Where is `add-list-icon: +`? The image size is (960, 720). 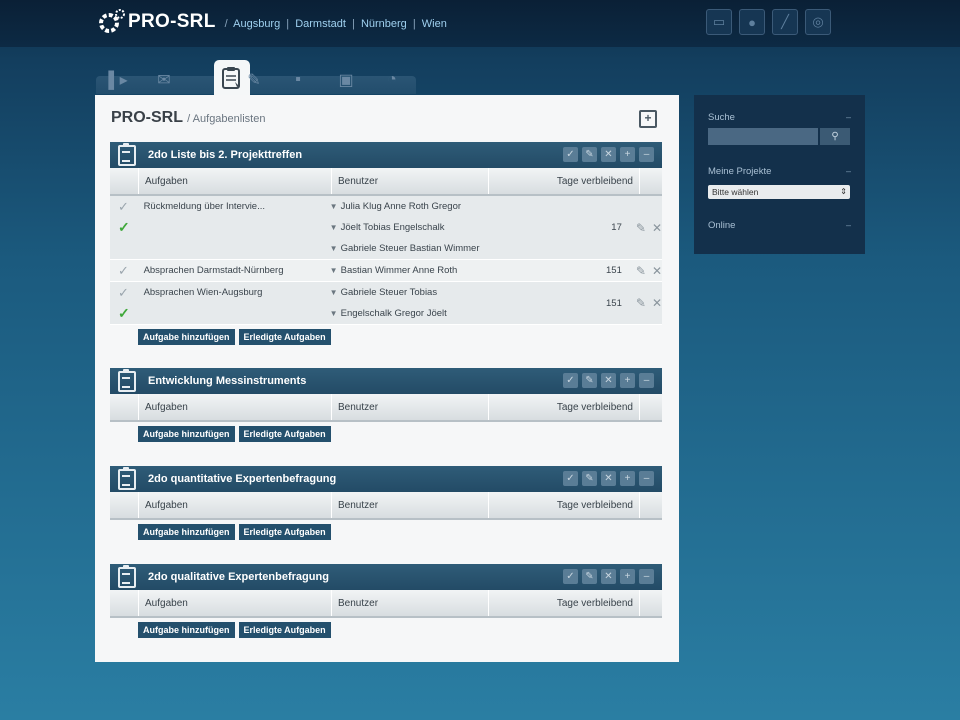 add-list-icon: + is located at coordinates (648, 119).